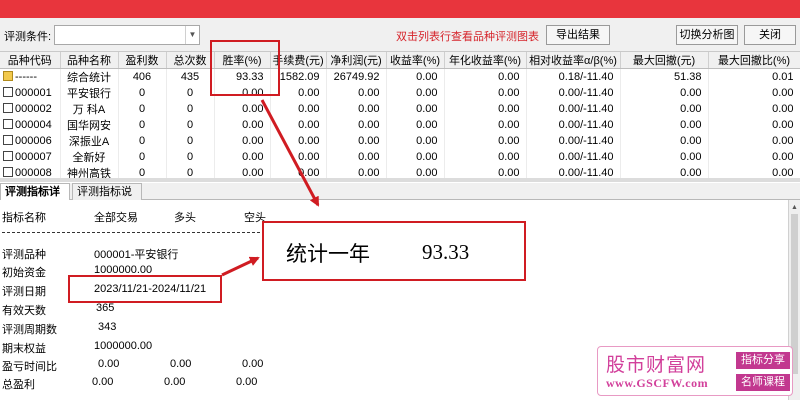 This screenshot has height=400, width=800. What do you see at coordinates (328, 254) in the screenshot?
I see `callout-text: 统计一年` at bounding box center [328, 254].